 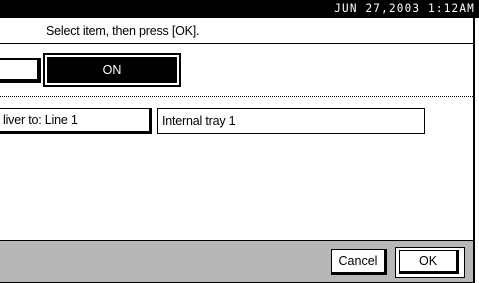 I want to click on off-button, so click(x=20, y=70).